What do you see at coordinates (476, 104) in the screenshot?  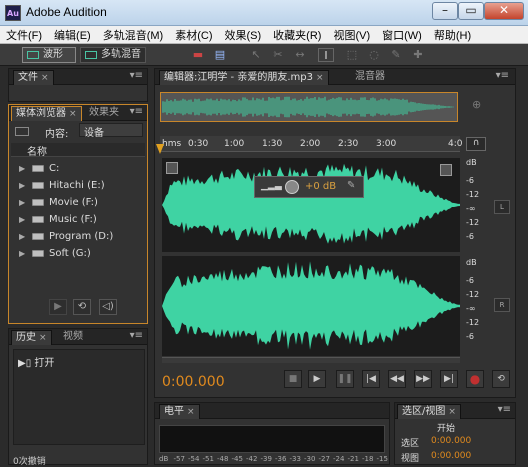 I see `zoom-icon: ⊕` at bounding box center [476, 104].